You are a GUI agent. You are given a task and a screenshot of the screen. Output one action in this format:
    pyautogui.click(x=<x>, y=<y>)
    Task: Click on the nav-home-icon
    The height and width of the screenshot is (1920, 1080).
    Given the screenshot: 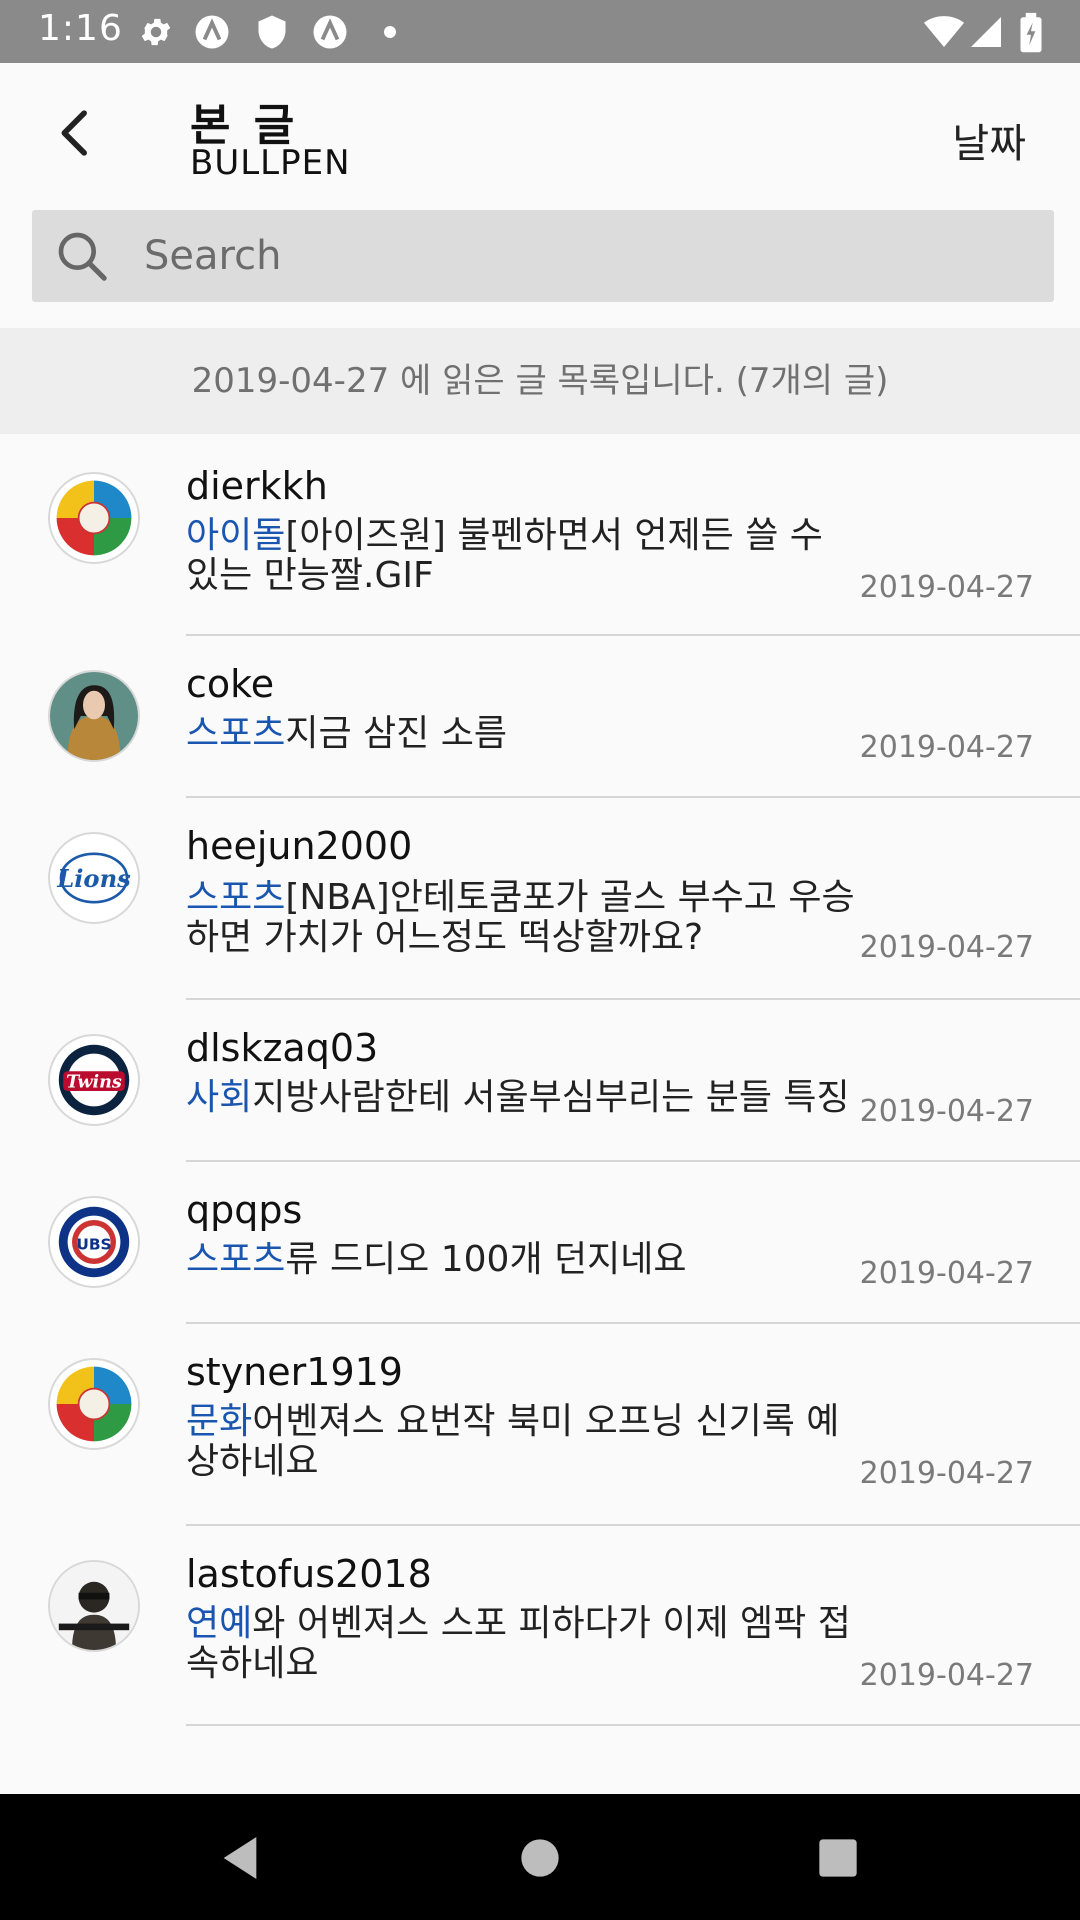 What is the action you would take?
    pyautogui.click(x=540, y=1858)
    